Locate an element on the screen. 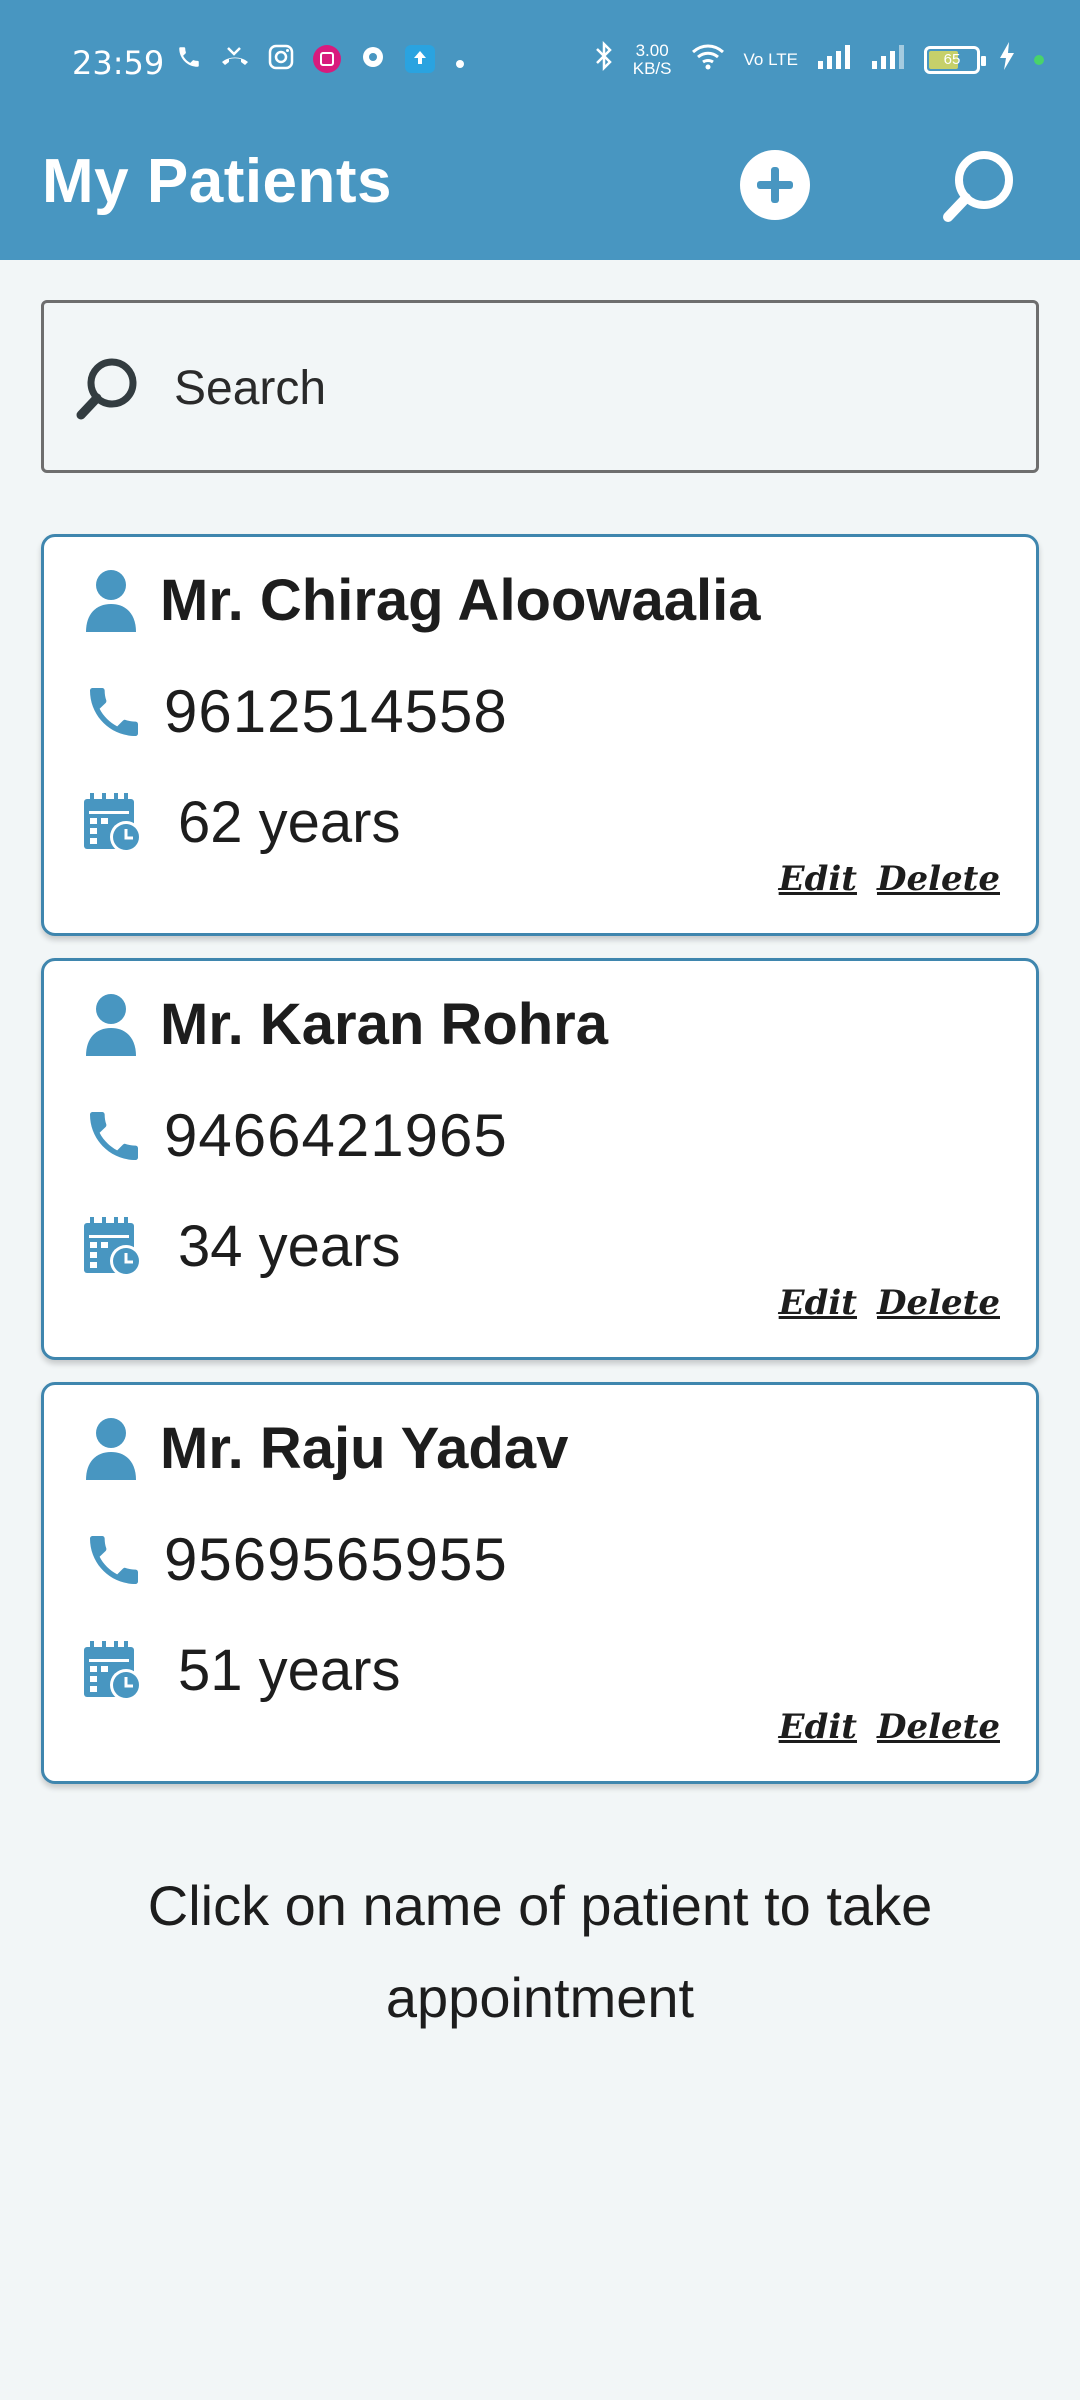 The height and width of the screenshot is (2400, 1080). patient-name-row: Mr. Karan Rohra is located at coordinates (345, 1024).